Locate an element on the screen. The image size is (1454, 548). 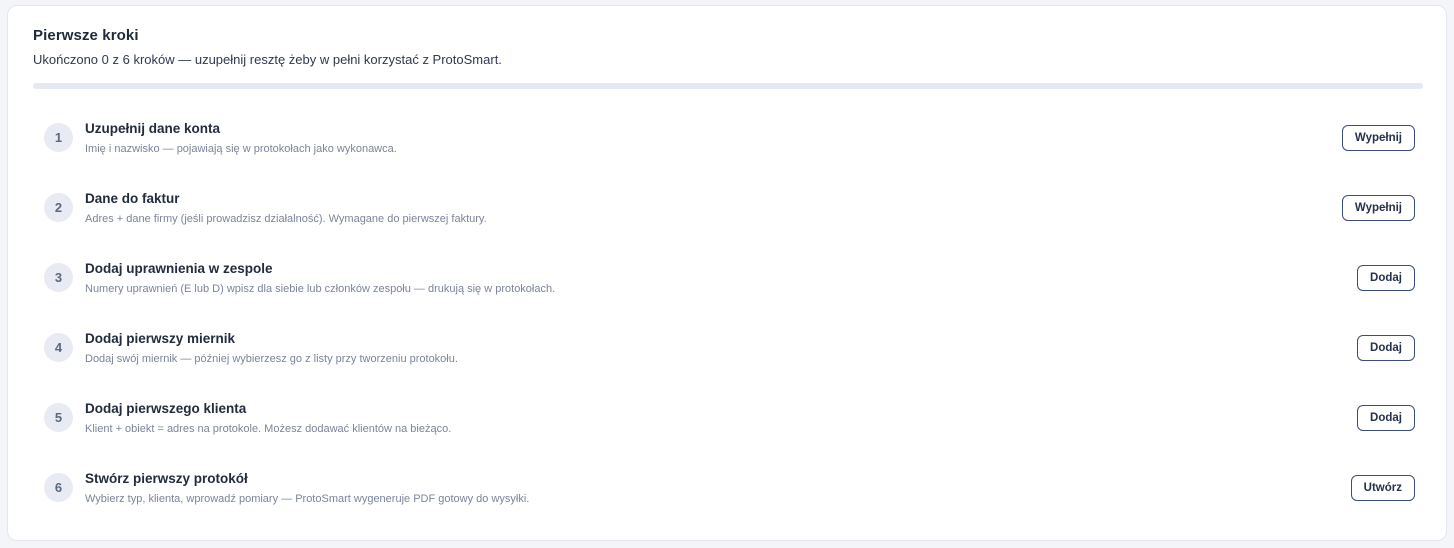
step-number-badge: 6 is located at coordinates (58, 487).